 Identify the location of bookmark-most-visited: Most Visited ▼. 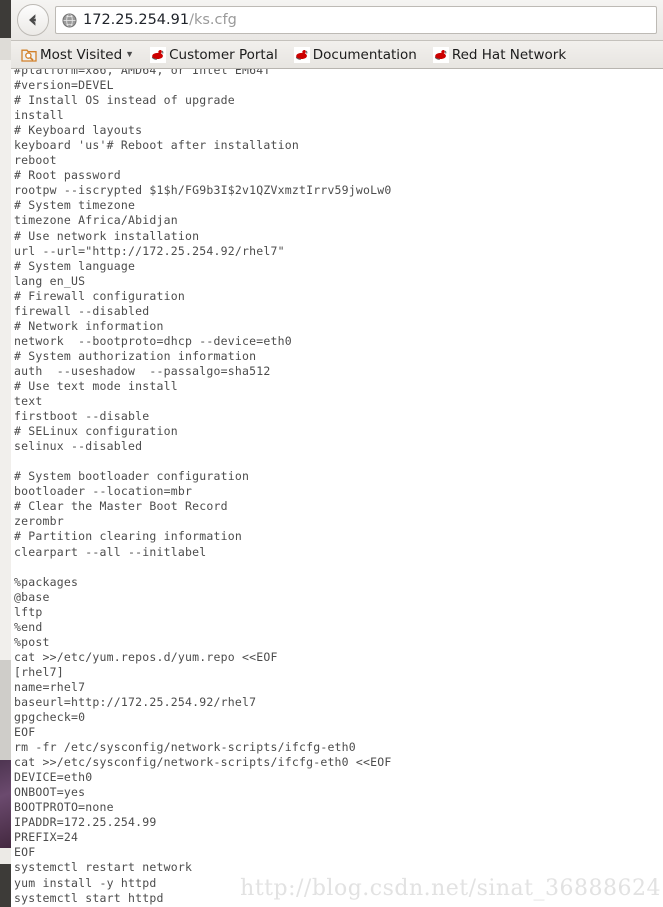
(77, 55).